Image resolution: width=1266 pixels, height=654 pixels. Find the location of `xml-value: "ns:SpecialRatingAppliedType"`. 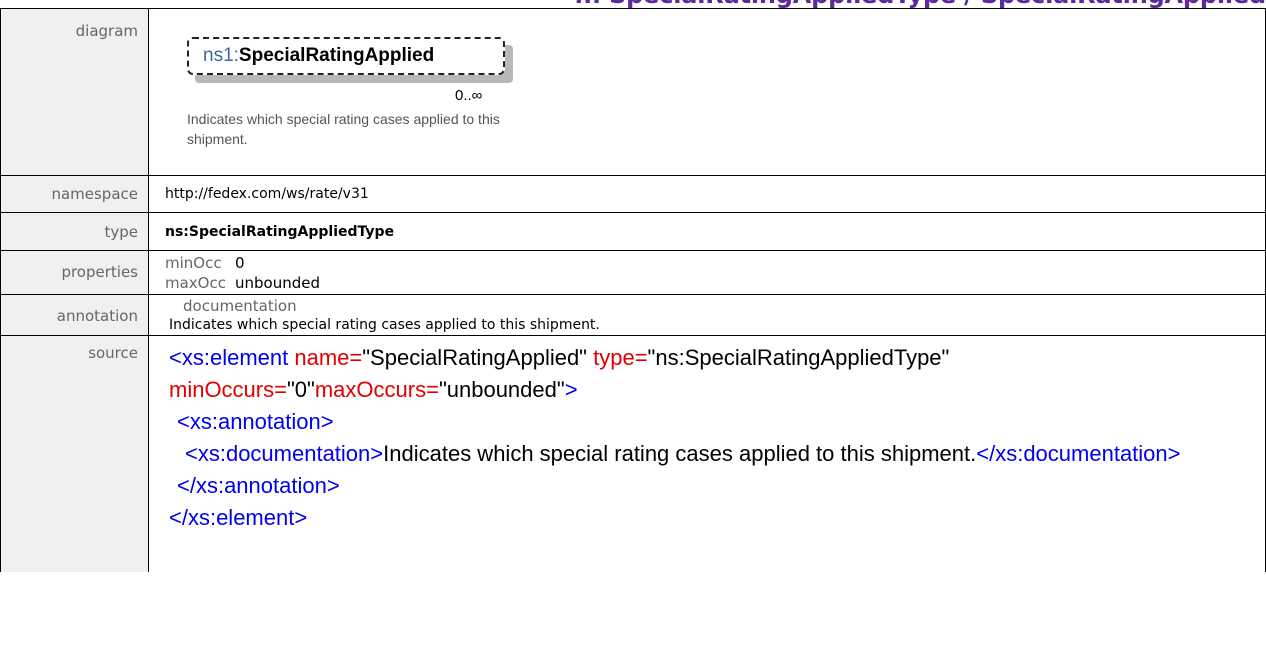

xml-value: "ns:SpecialRatingAppliedType" is located at coordinates (798, 357).